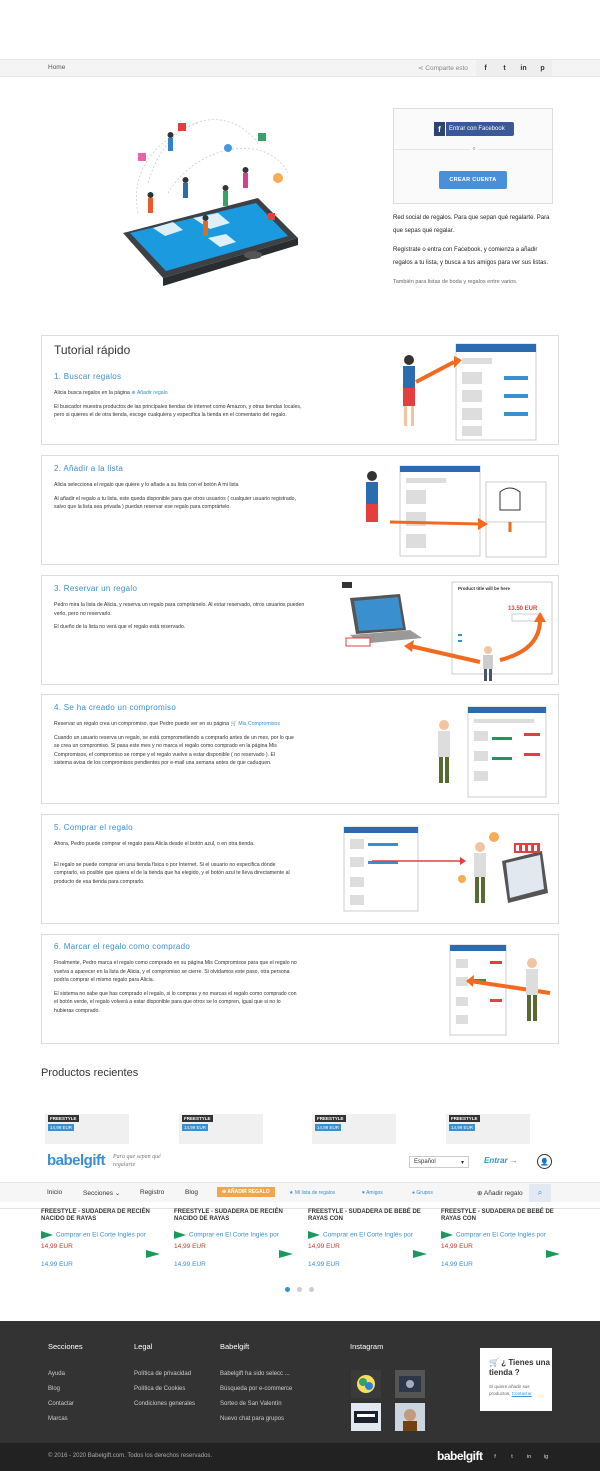  What do you see at coordinates (98, 1193) in the screenshot?
I see `nav-secciones-label: Secciones` at bounding box center [98, 1193].